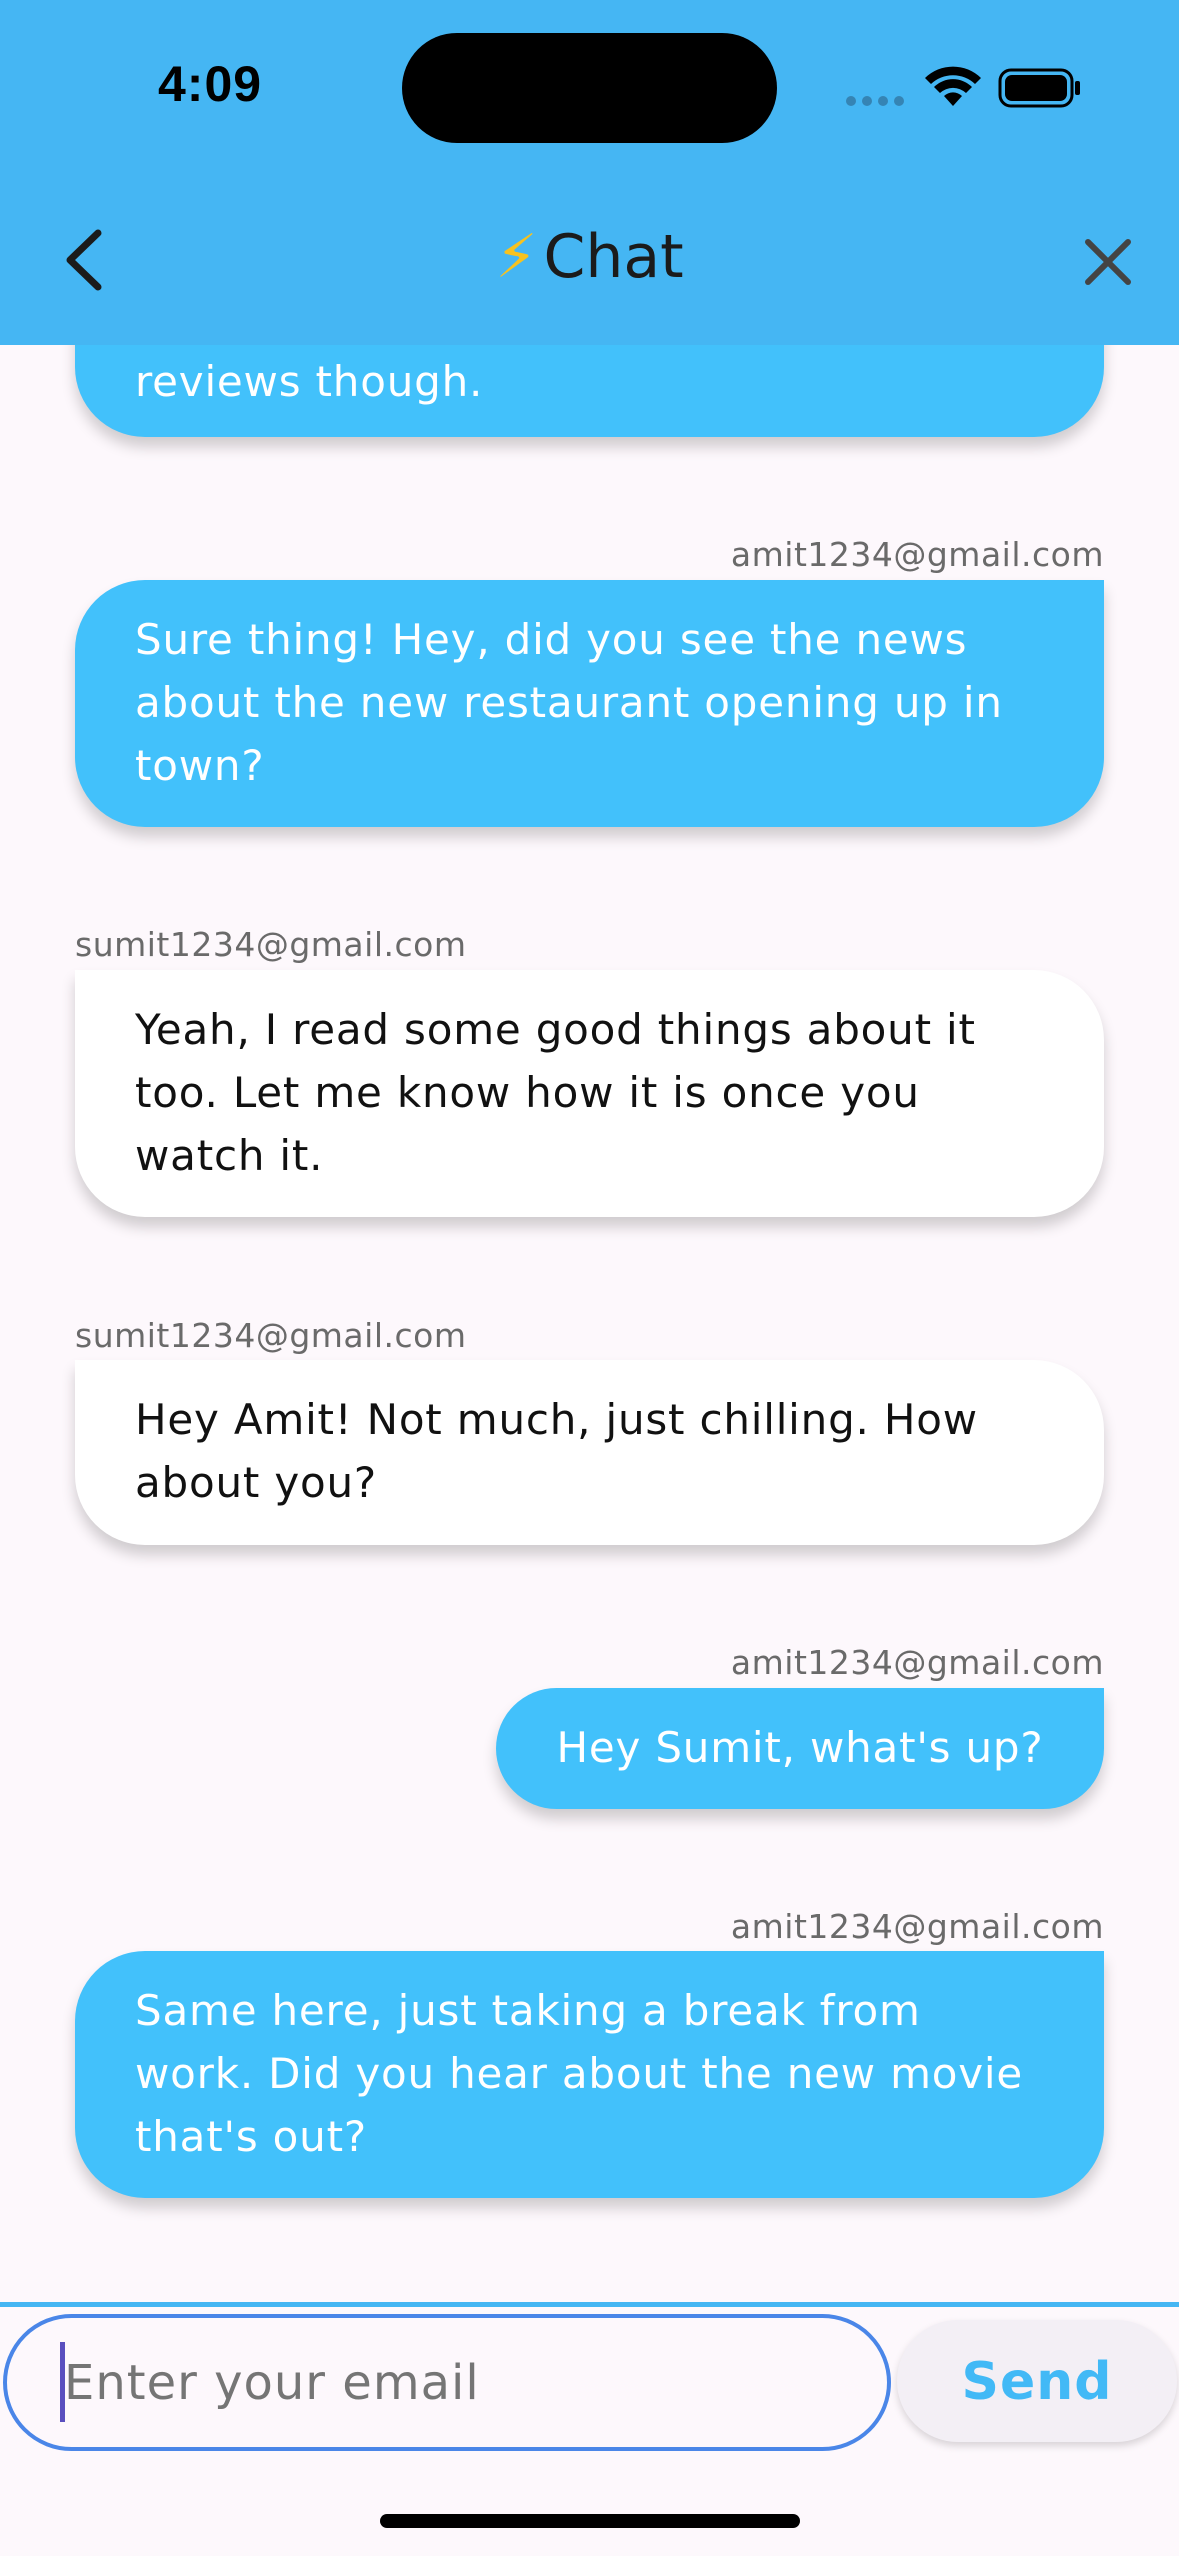 This screenshot has height=2556, width=1179. I want to click on app-header: 4:09 ⚡ Chat, so click(589, 172).